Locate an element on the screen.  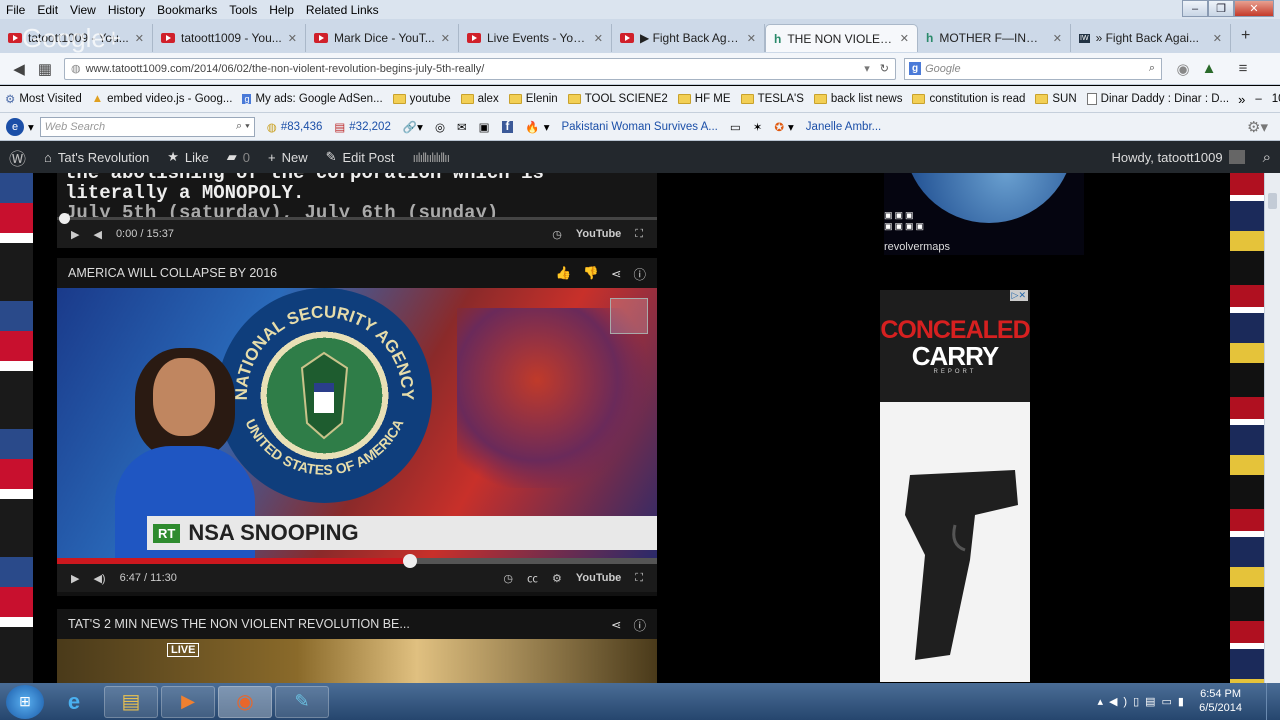
more-bookmarks-chevron-icon: » is located at coordinates (1241, 99).